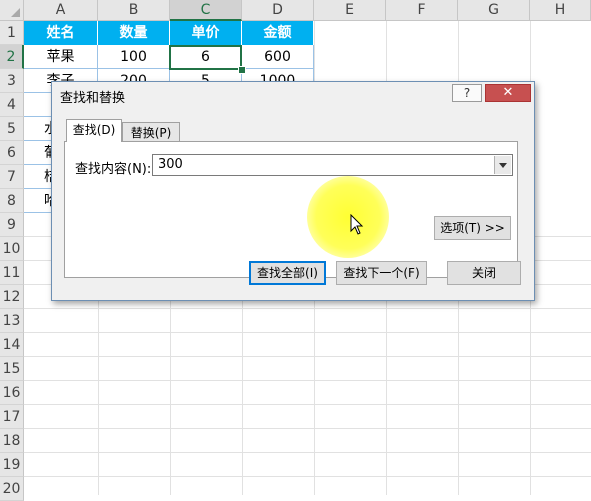 Image resolution: width=591 pixels, height=501 pixels. I want to click on row-header: 19, so click(12, 465).